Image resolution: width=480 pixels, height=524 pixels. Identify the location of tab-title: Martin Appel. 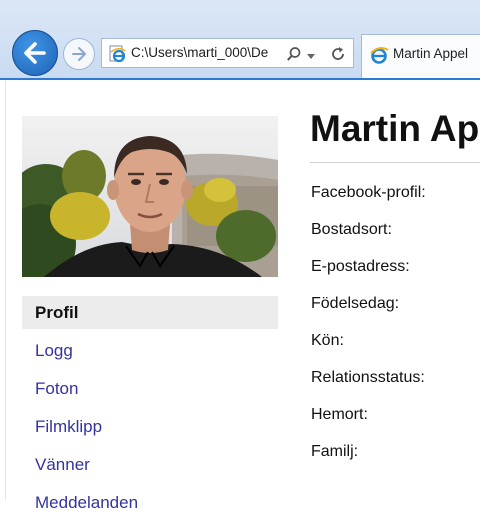
(431, 53).